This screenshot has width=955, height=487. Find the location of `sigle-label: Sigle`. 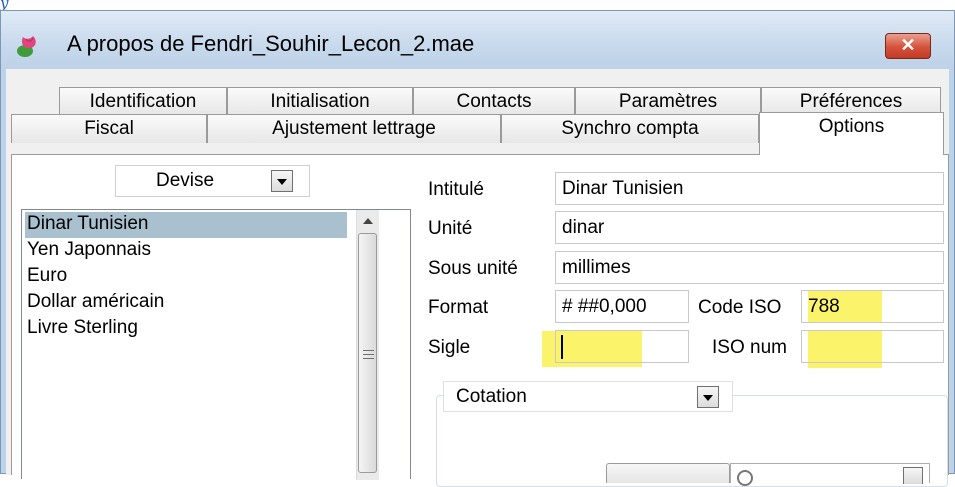

sigle-label: Sigle is located at coordinates (449, 347).